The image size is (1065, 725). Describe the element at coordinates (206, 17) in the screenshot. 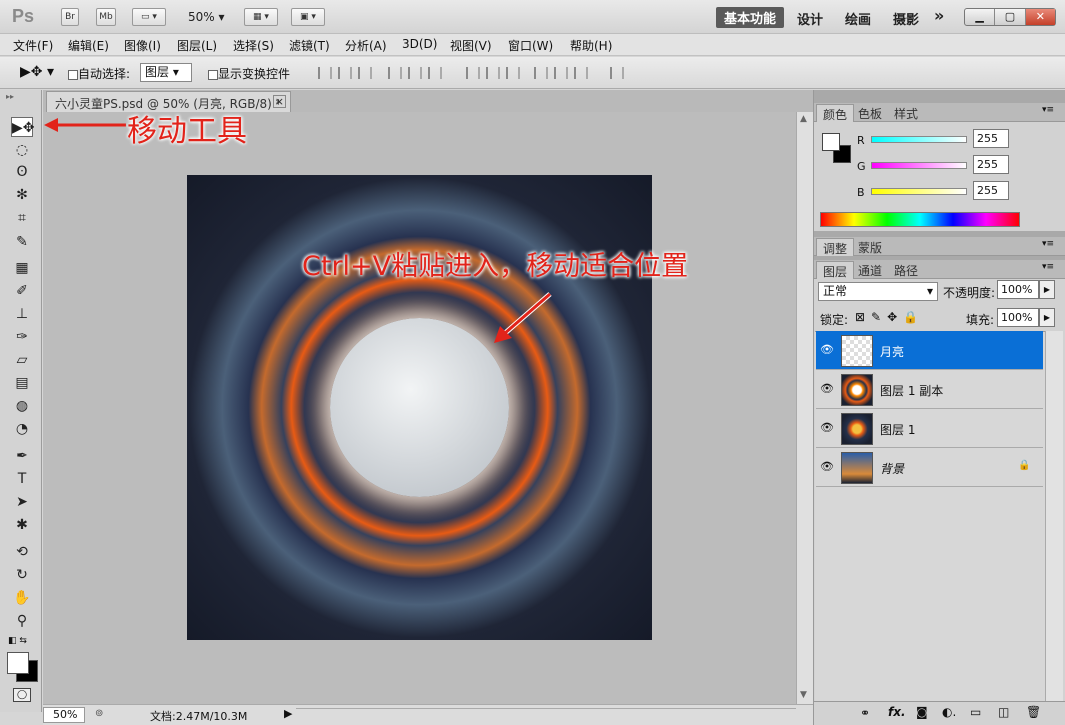

I see `zoom-level: 50% ▾` at that location.